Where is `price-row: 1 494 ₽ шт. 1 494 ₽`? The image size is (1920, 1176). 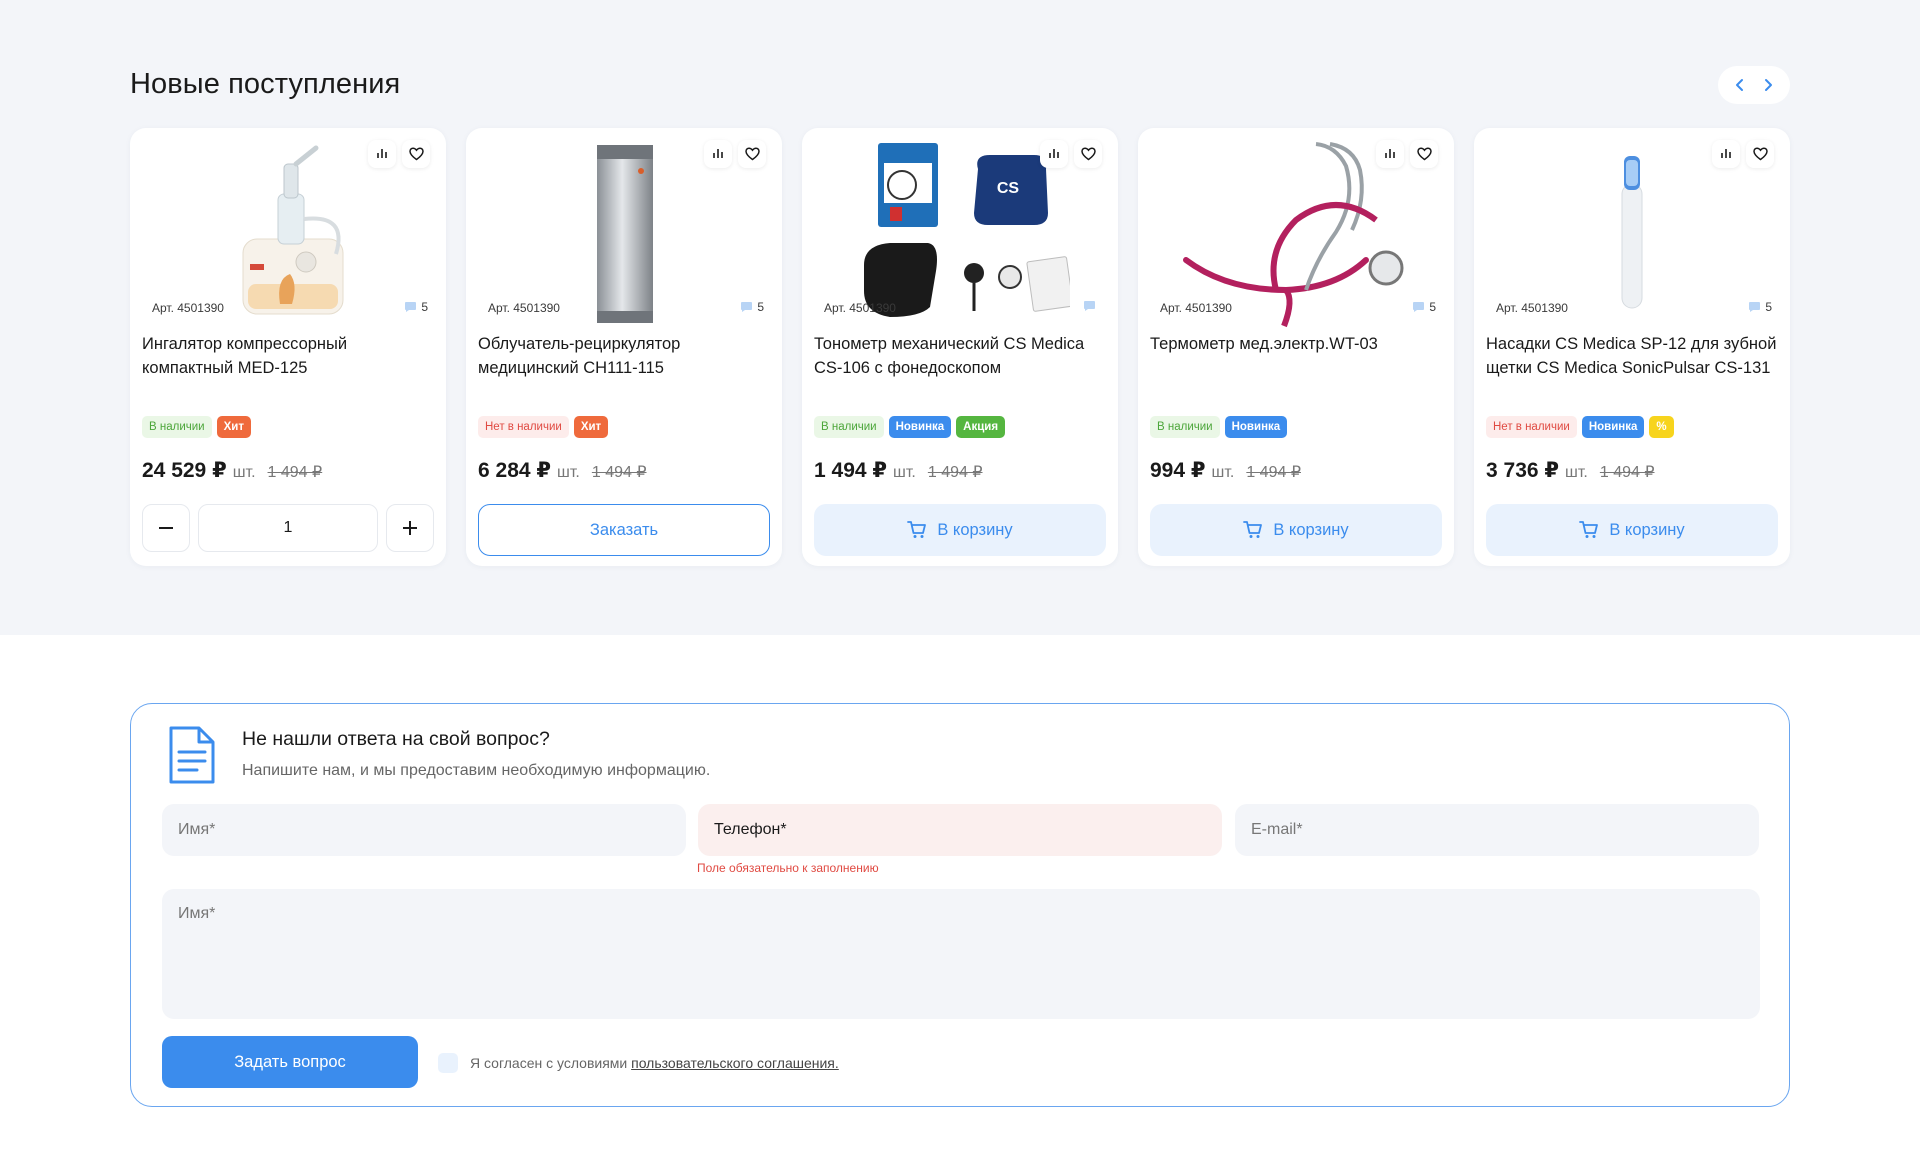 price-row: 1 494 ₽ шт. 1 494 ₽ is located at coordinates (898, 470).